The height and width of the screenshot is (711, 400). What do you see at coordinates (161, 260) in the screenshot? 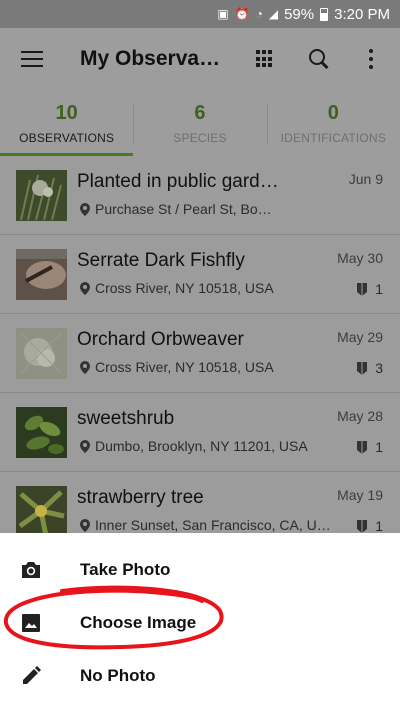
I see `observation-title: Serrate Dark Fishfly` at bounding box center [161, 260].